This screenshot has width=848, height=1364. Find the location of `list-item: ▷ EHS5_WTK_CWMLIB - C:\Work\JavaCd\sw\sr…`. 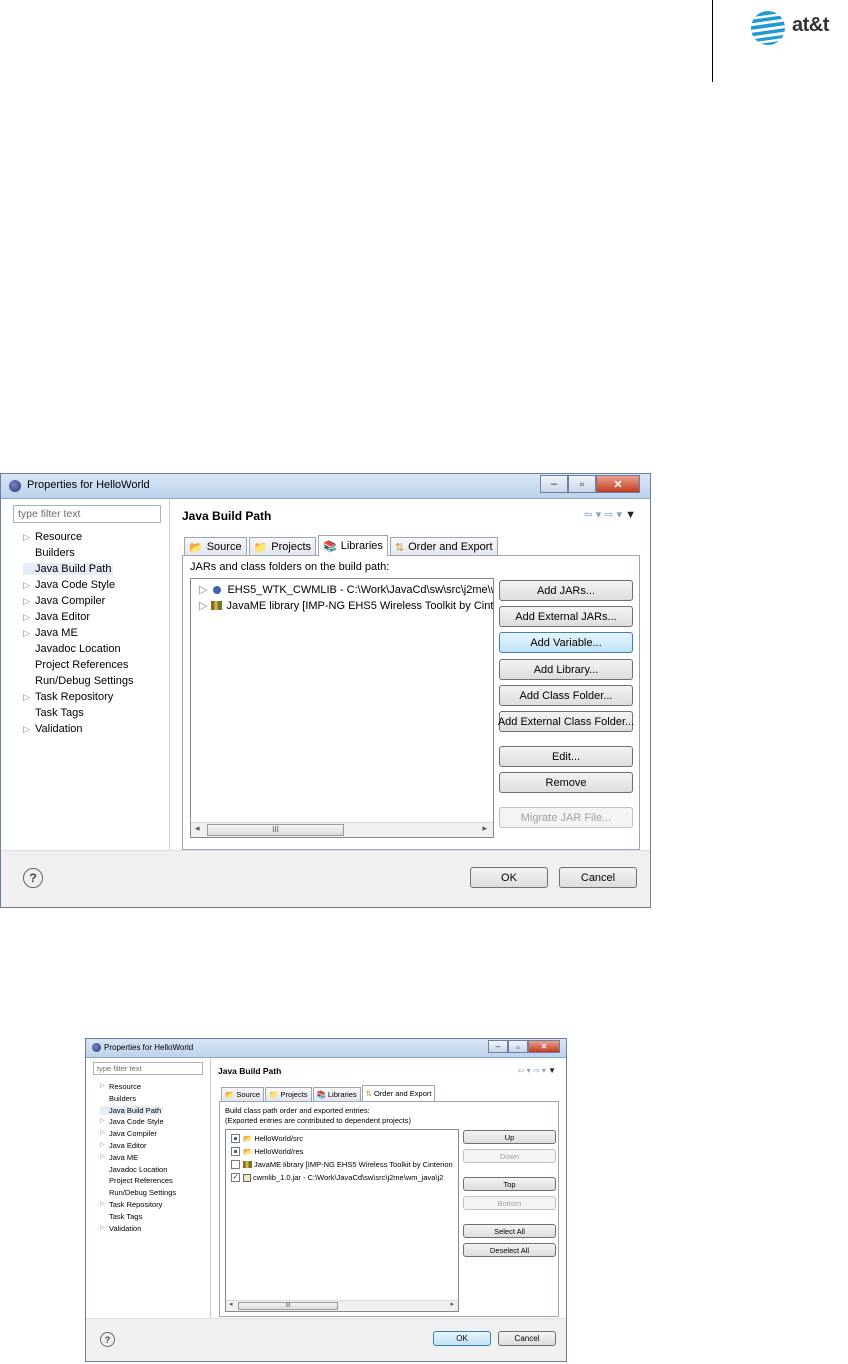

list-item: ▷ EHS5_WTK_CWMLIB - C:\Work\JavaCd\sw\sr… is located at coordinates (346, 590).